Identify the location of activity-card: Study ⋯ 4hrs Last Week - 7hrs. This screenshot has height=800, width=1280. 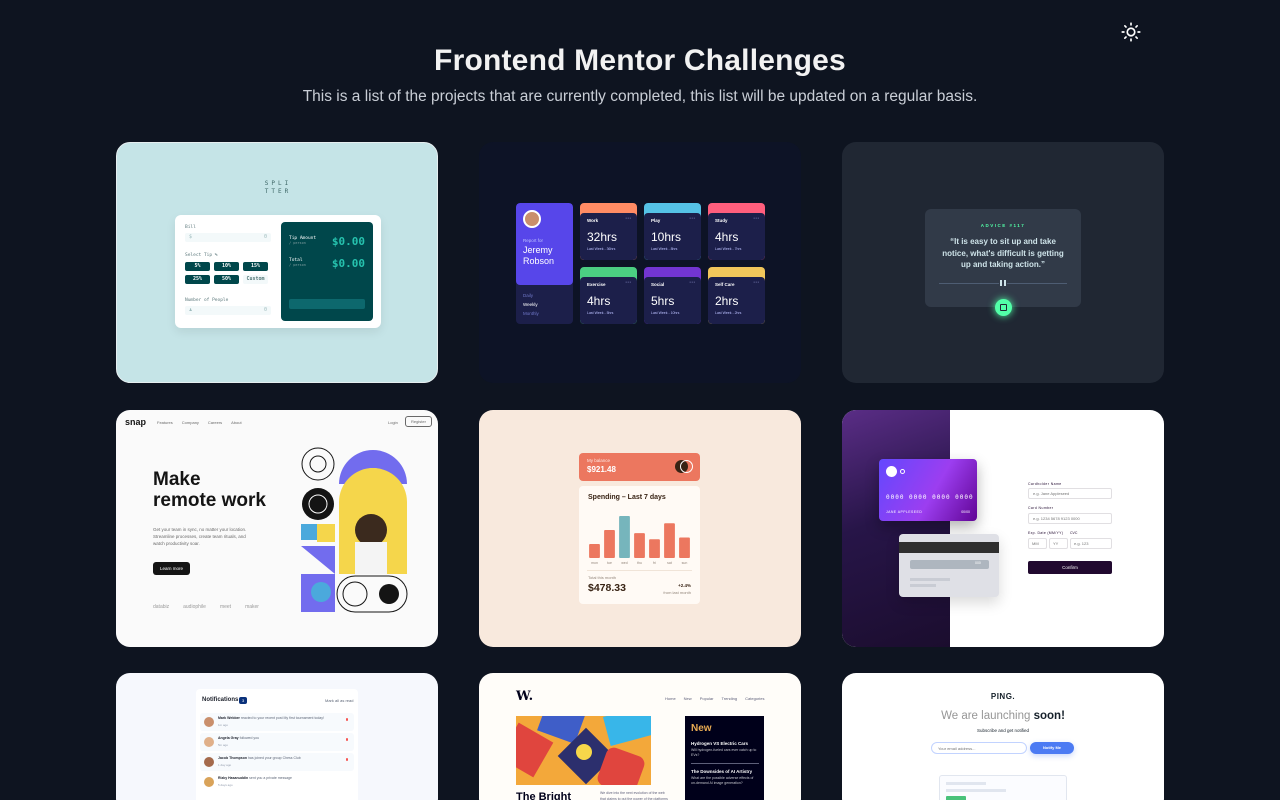
(736, 231).